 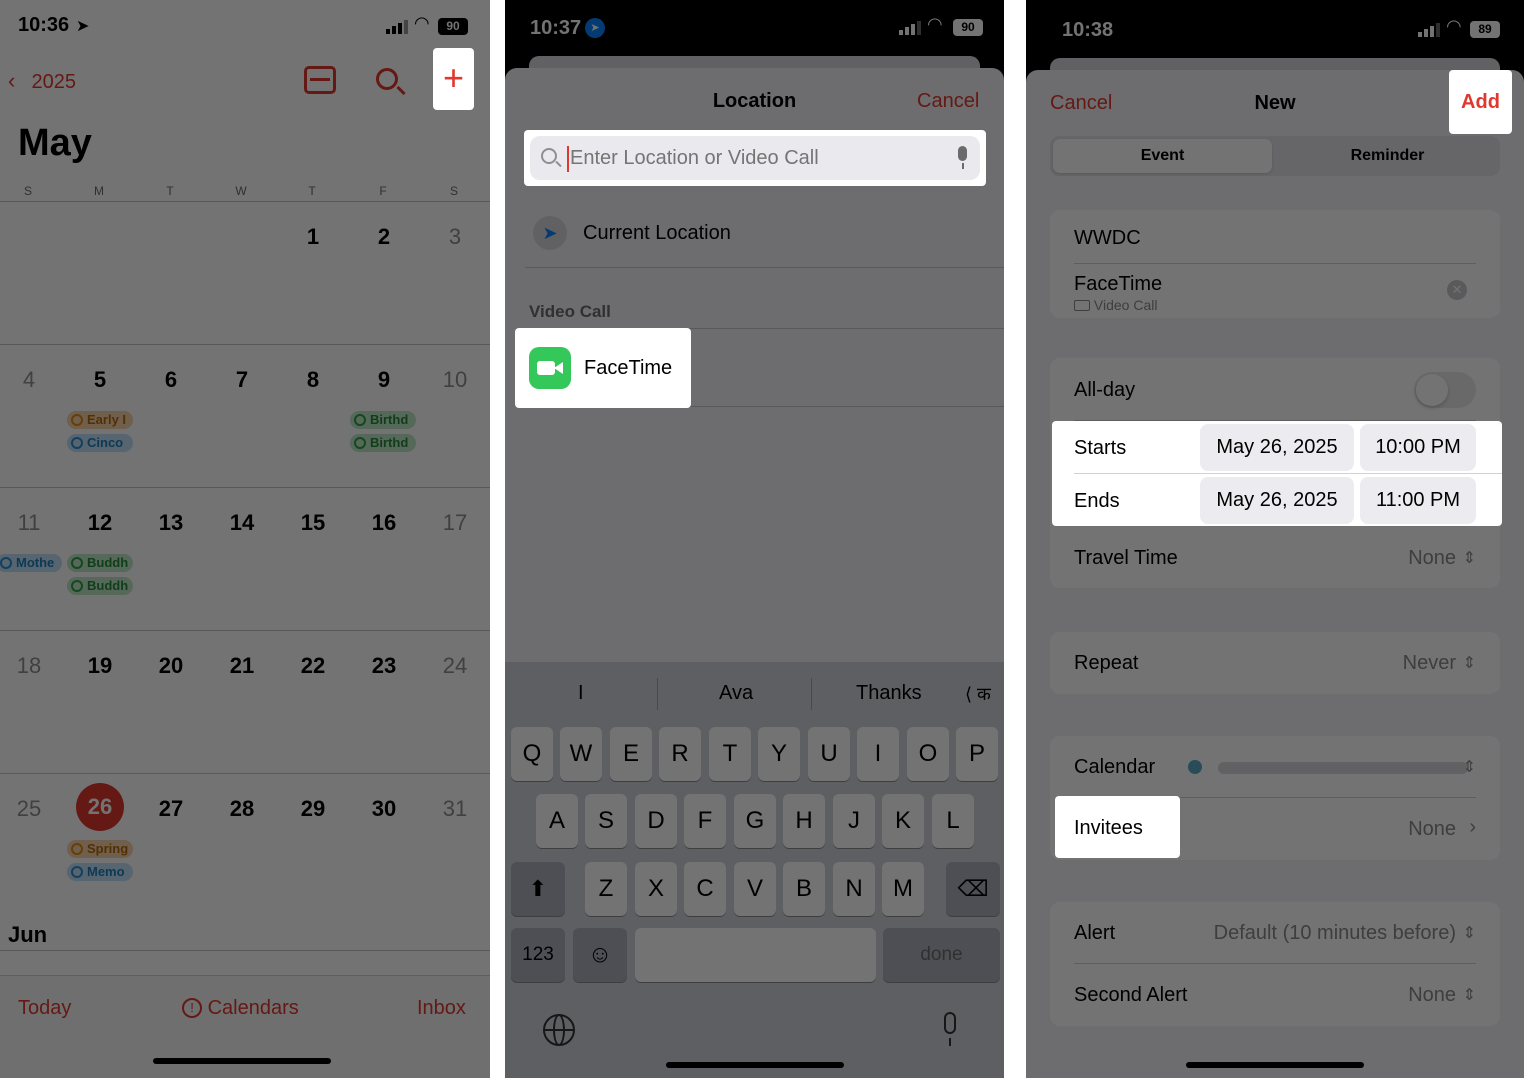 I want to click on key: M, so click(x=903, y=889).